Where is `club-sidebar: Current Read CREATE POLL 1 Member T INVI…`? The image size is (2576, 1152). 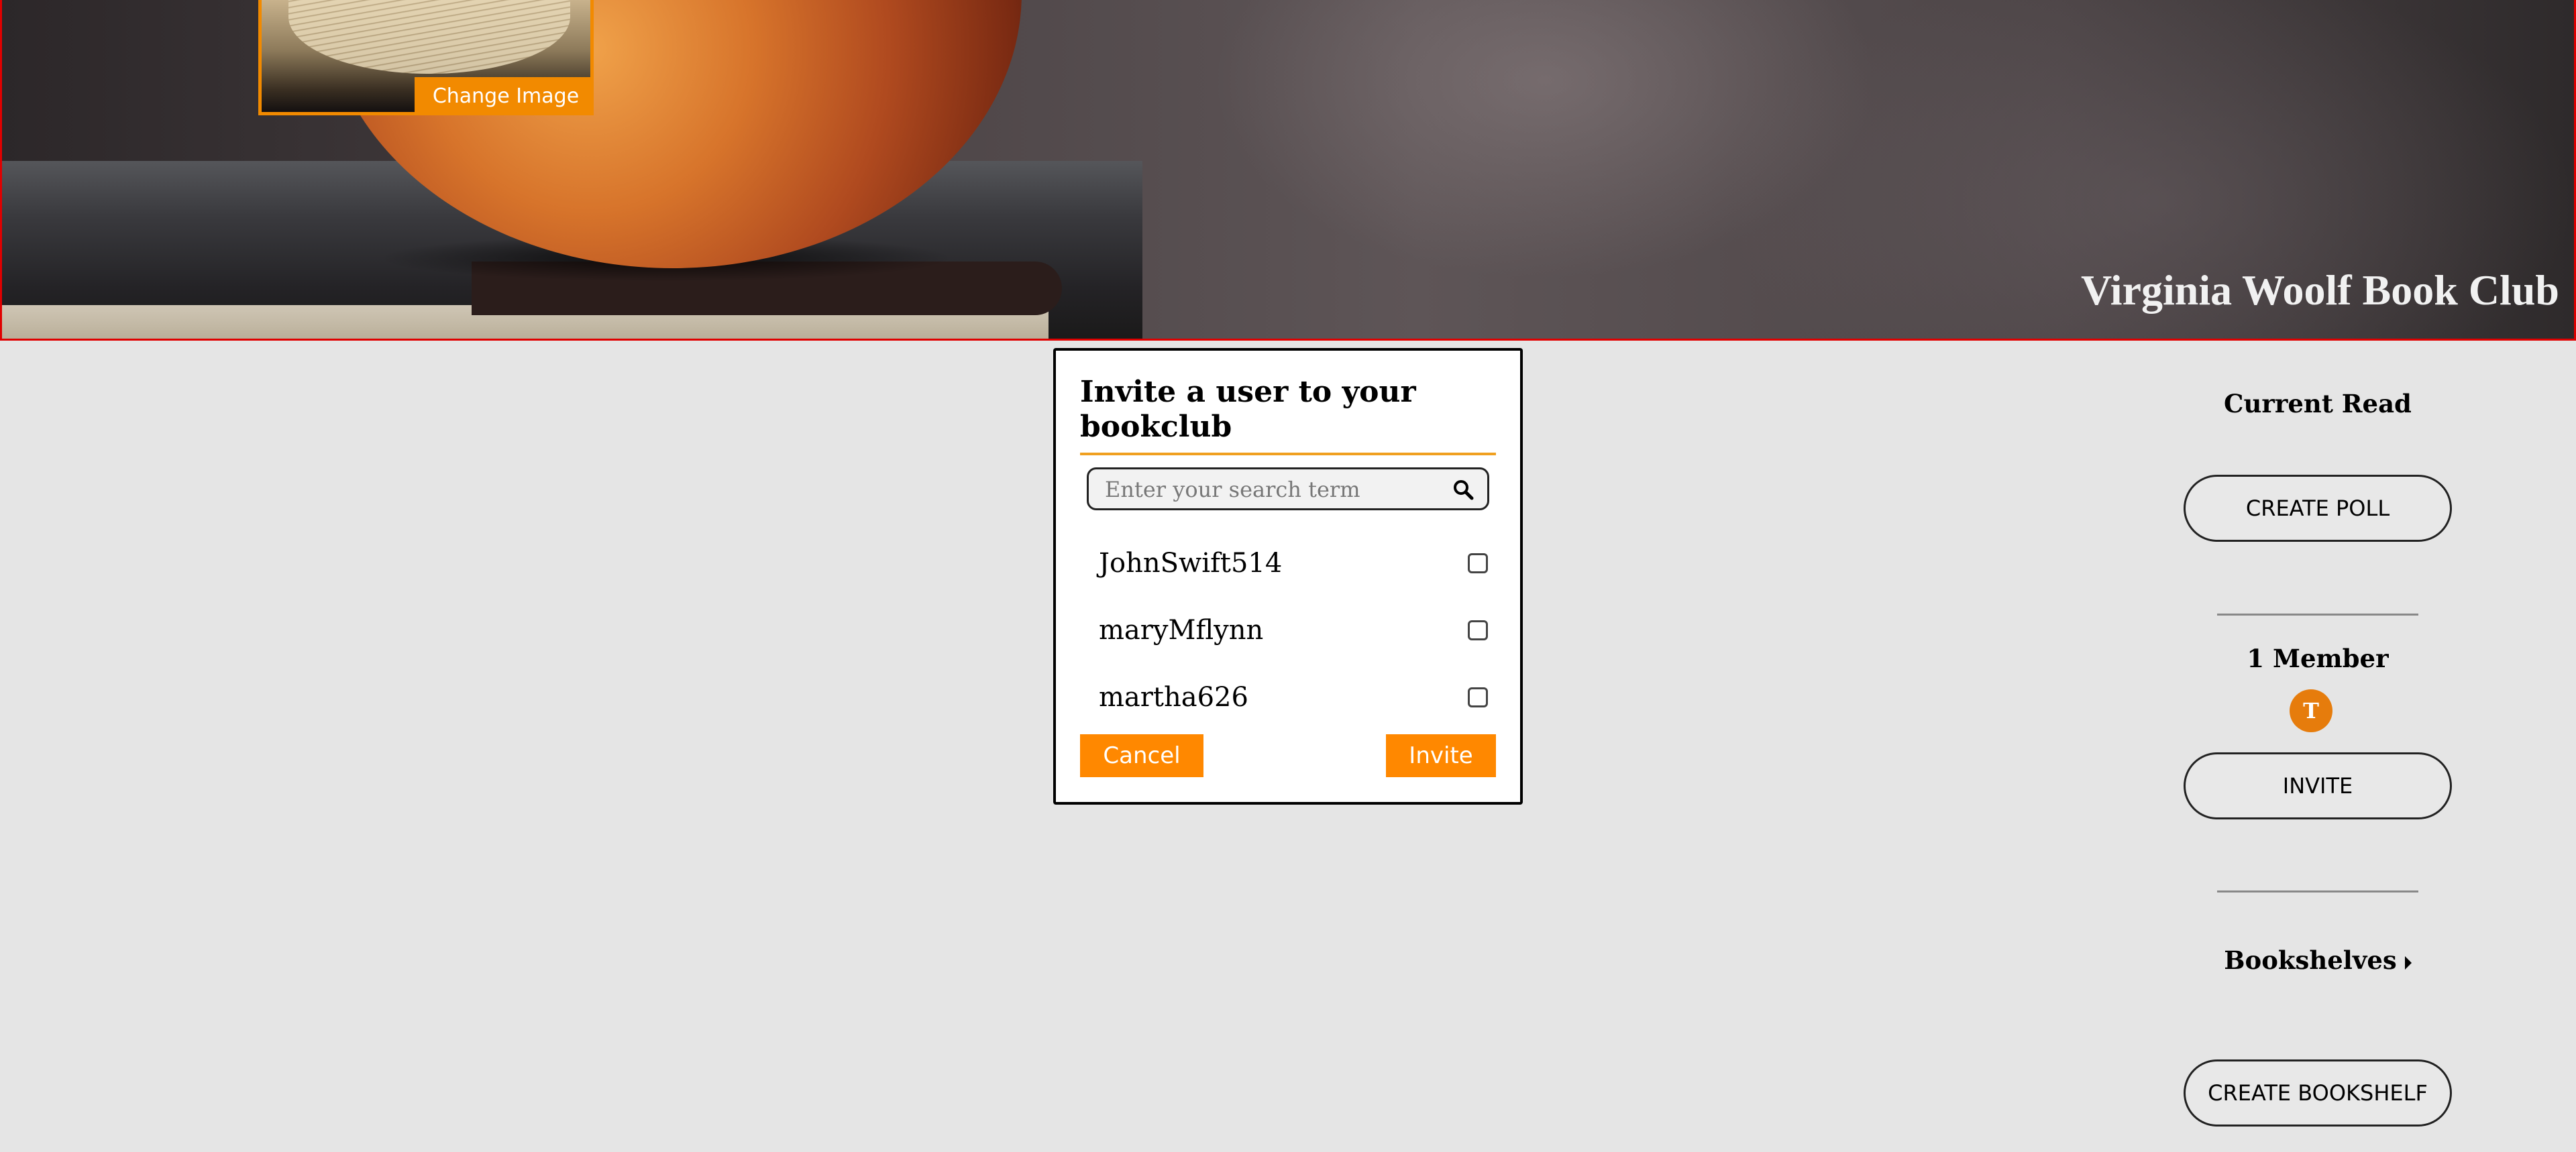
club-sidebar: Current Read CREATE POLL 1 Member T INVI… is located at coordinates (2318, 764).